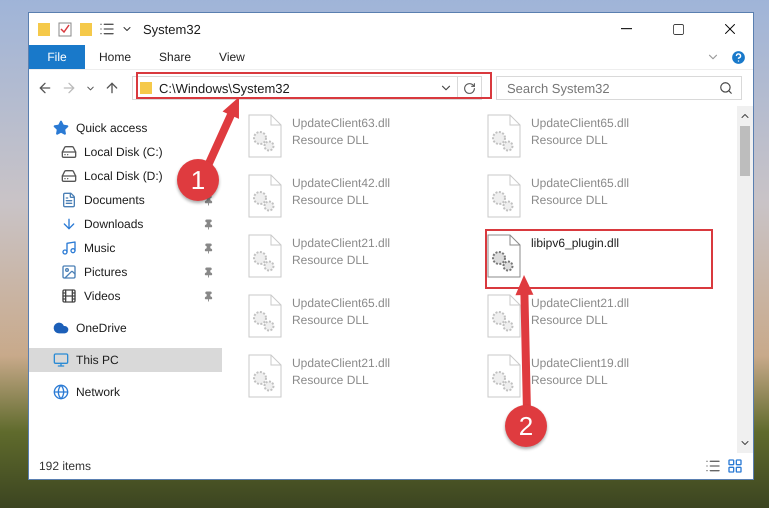 Image resolution: width=769 pixels, height=508 pixels. What do you see at coordinates (232, 57) in the screenshot?
I see `ribbon-tab: View` at bounding box center [232, 57].